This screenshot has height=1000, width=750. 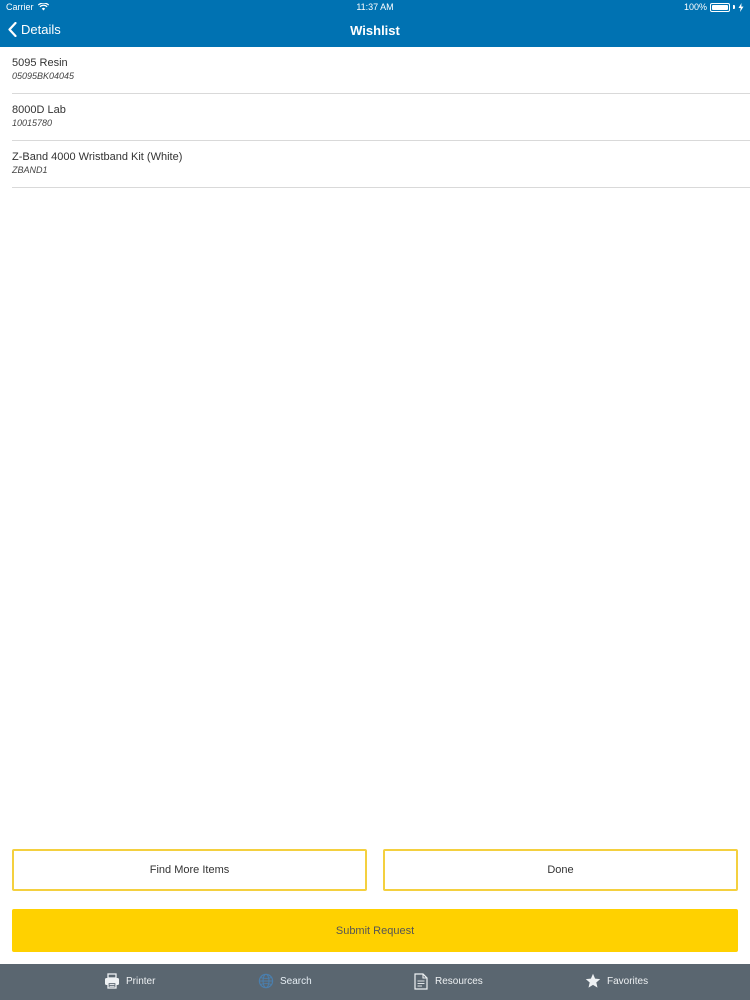 I want to click on tab-resources: Resources, so click(x=448, y=981).